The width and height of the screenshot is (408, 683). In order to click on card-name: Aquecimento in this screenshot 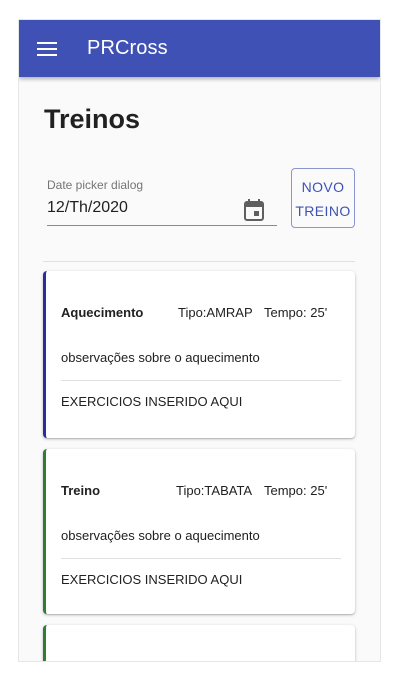, I will do `click(102, 312)`.